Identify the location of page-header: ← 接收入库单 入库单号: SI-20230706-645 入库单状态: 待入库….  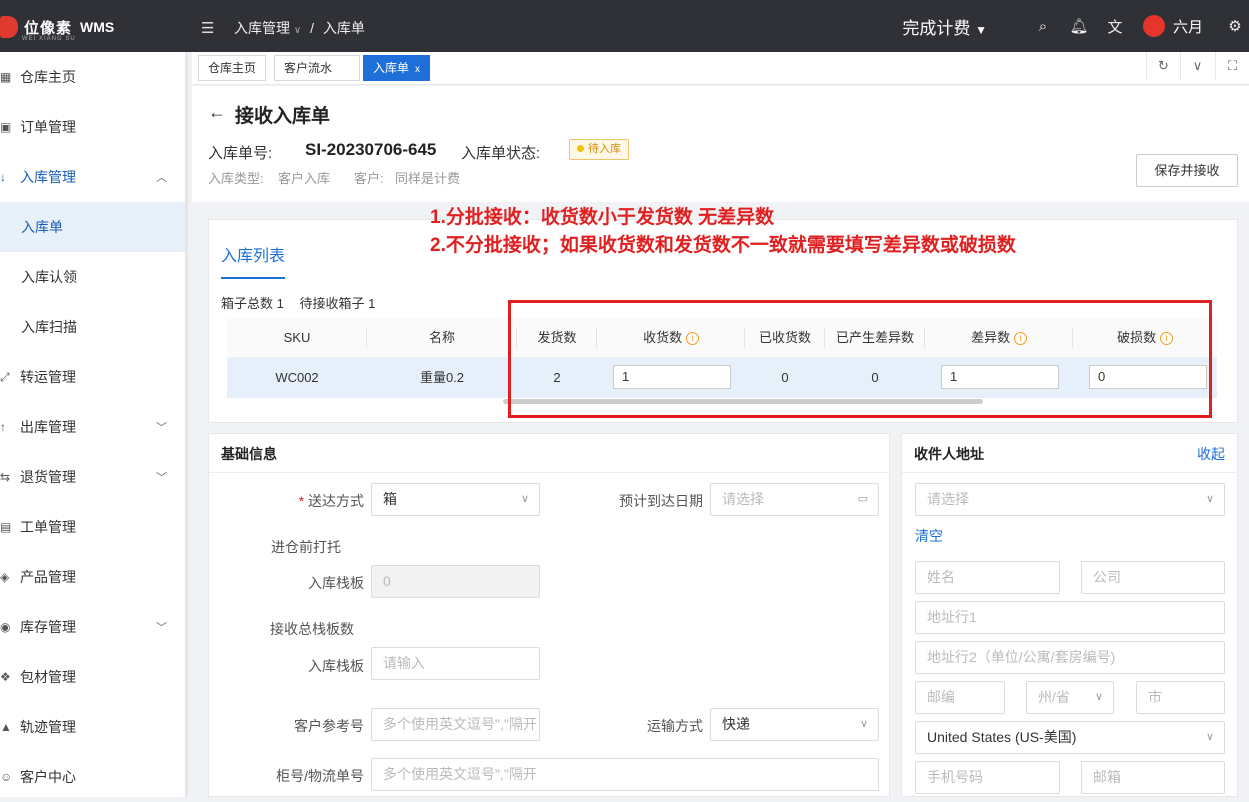
(720, 144).